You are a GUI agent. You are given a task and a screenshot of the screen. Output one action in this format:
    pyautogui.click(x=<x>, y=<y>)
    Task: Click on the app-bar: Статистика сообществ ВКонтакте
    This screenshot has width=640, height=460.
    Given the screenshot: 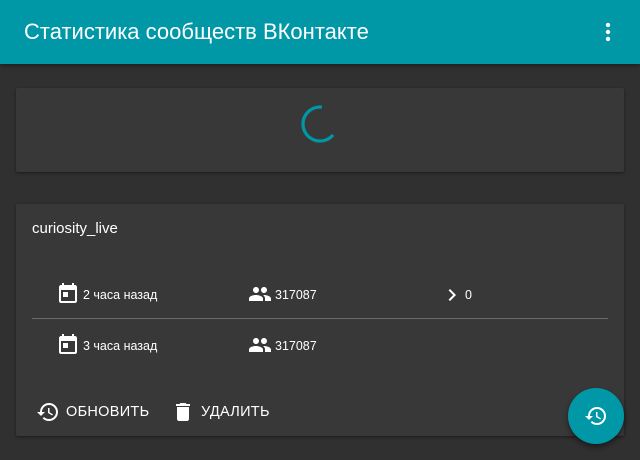 What is the action you would take?
    pyautogui.click(x=320, y=32)
    